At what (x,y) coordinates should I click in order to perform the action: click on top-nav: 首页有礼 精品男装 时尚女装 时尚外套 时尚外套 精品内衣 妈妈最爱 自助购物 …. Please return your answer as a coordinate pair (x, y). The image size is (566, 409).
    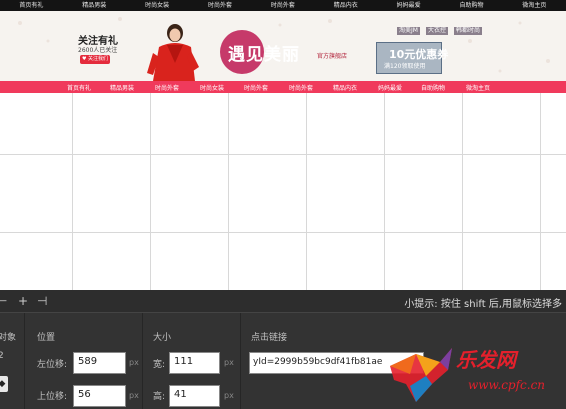
    Looking at the image, I should click on (283, 5).